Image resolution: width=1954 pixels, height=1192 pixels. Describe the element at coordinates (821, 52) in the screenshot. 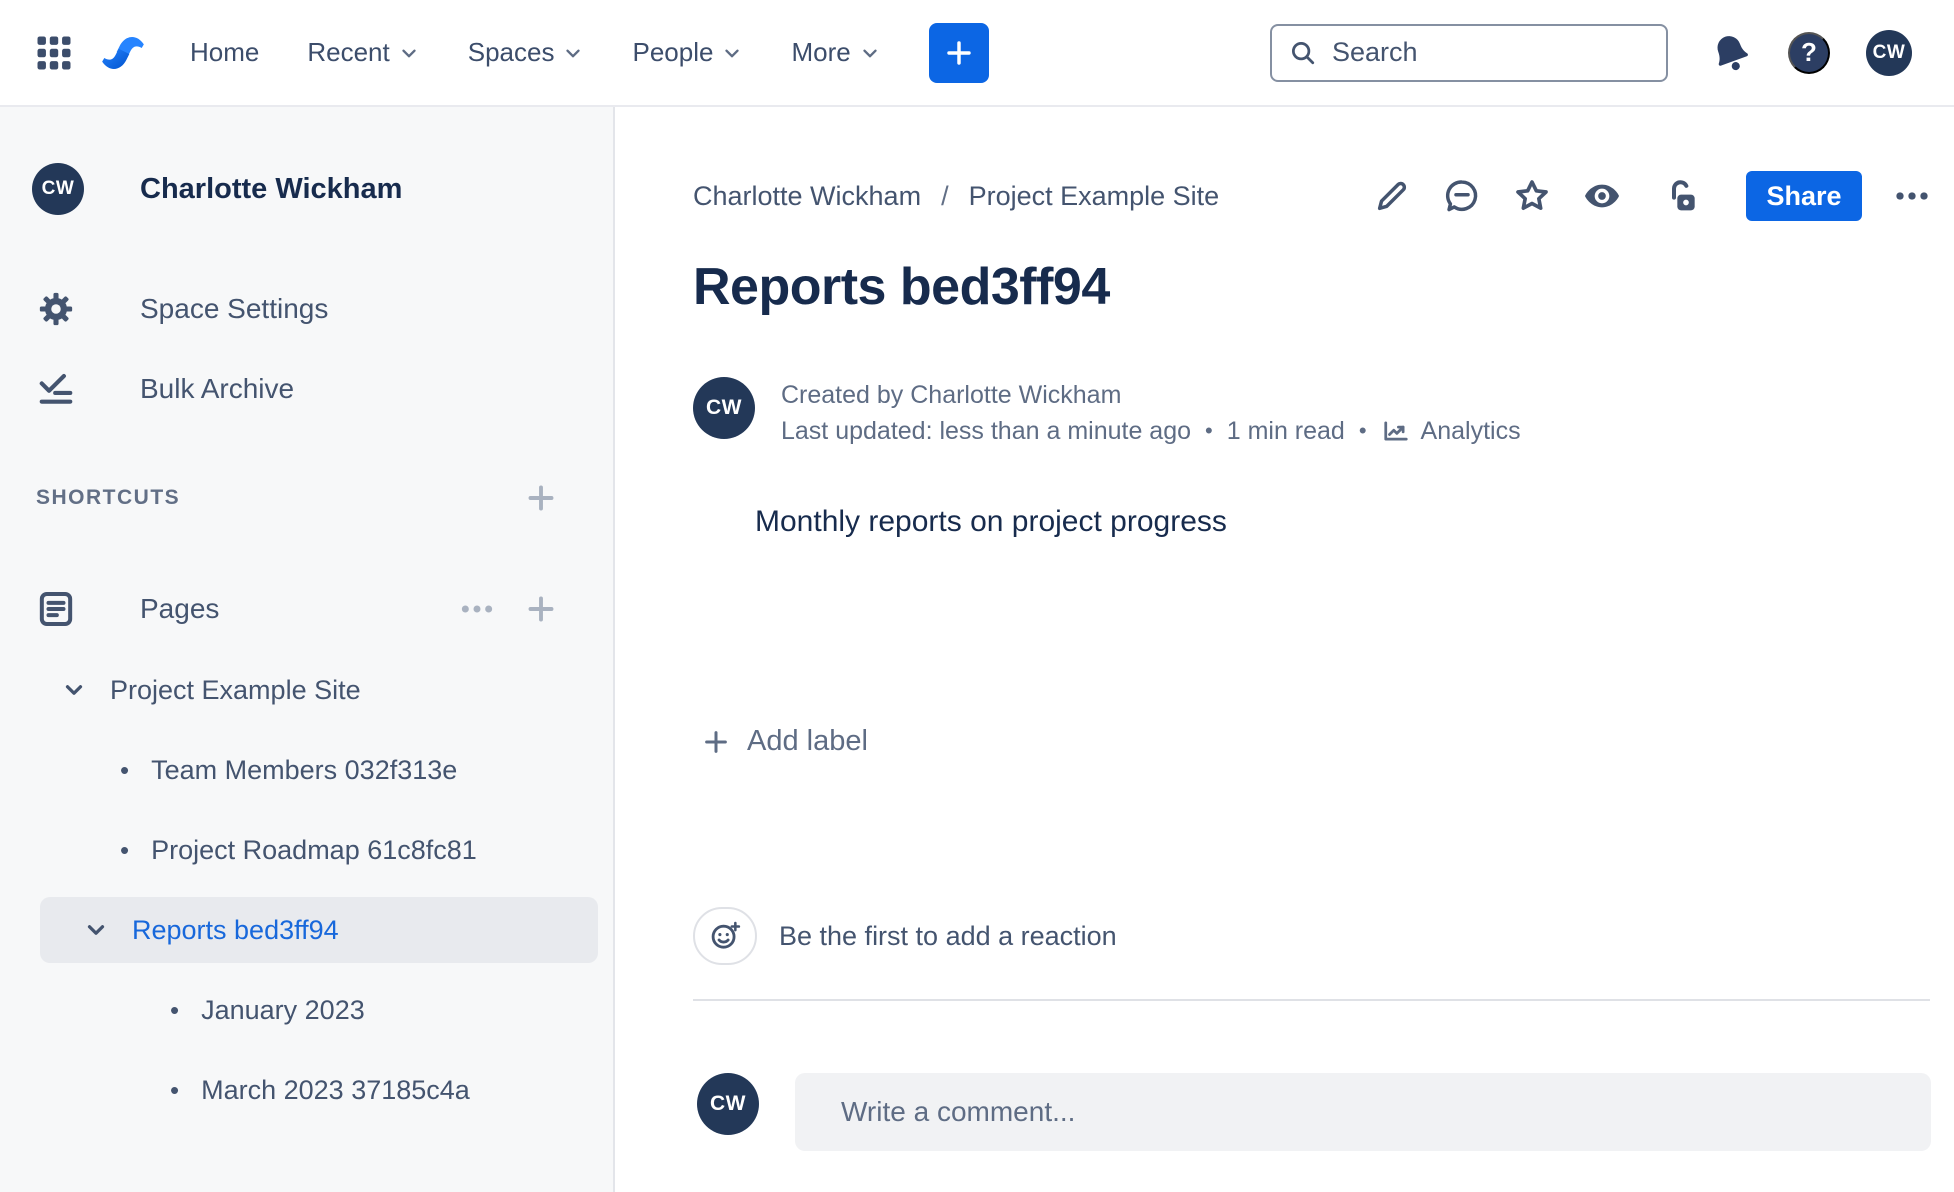

I see `nav-more-label: More` at that location.